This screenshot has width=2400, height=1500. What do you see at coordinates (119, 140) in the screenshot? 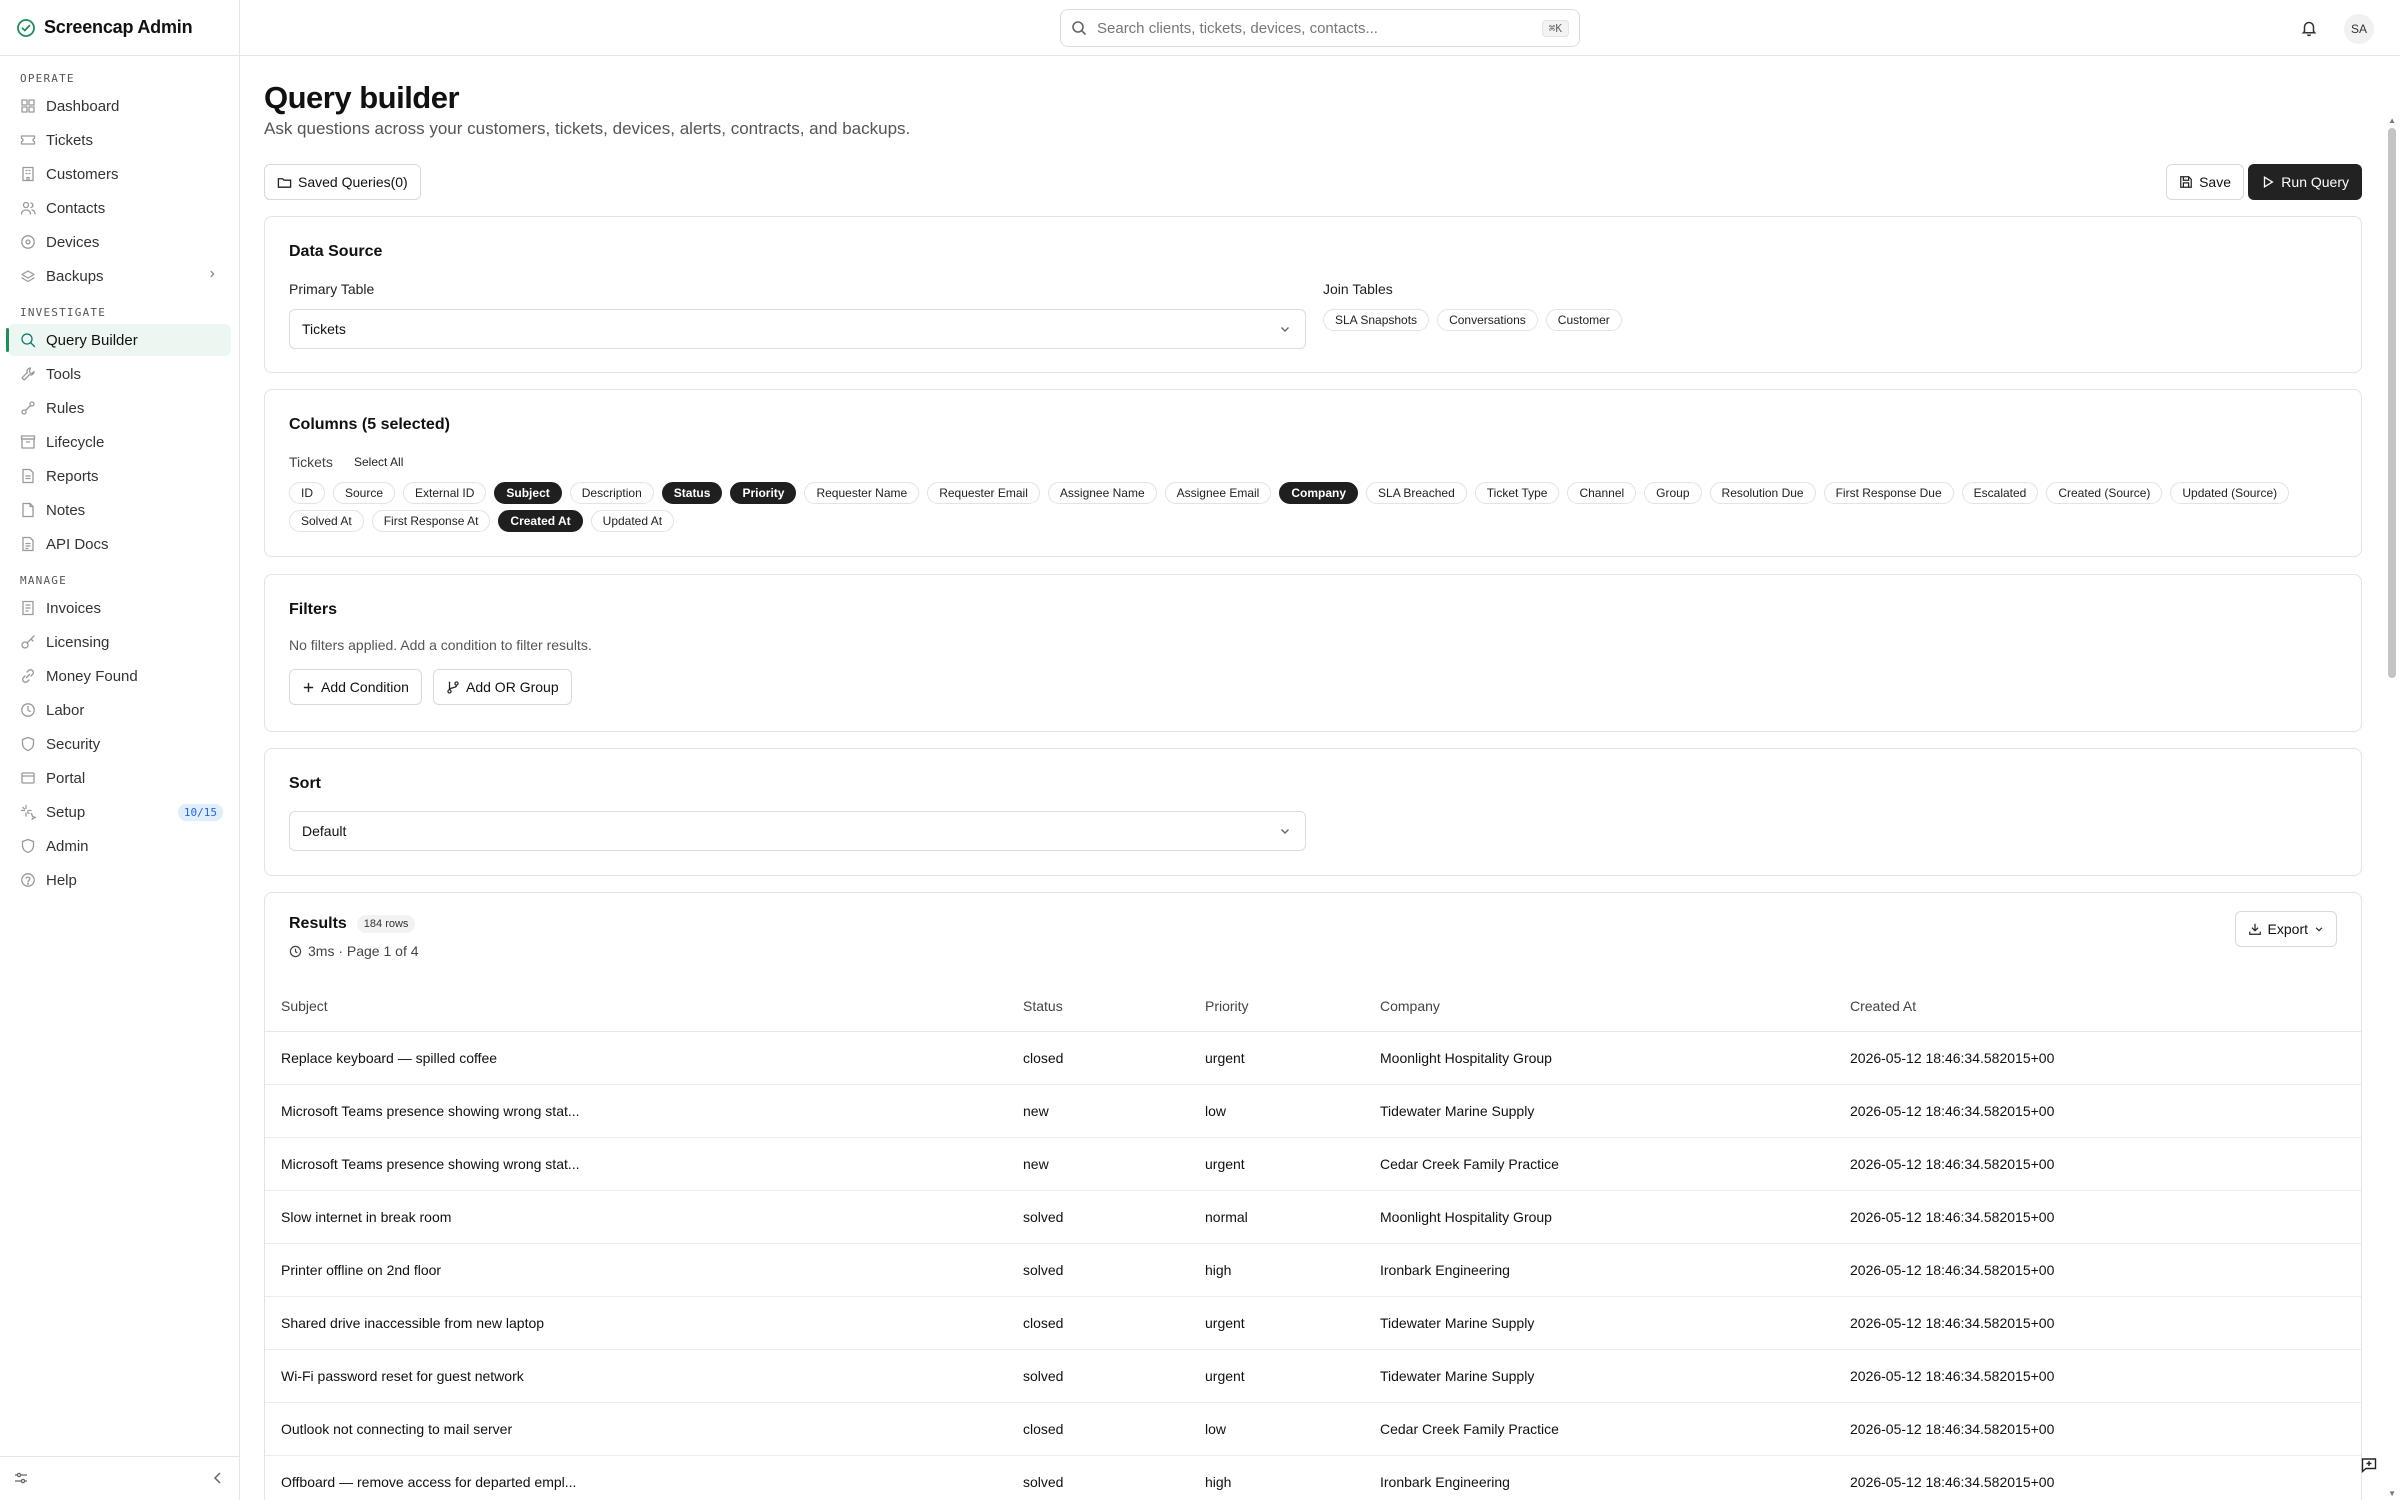
I see `sidebar-item-tickets: Tickets` at bounding box center [119, 140].